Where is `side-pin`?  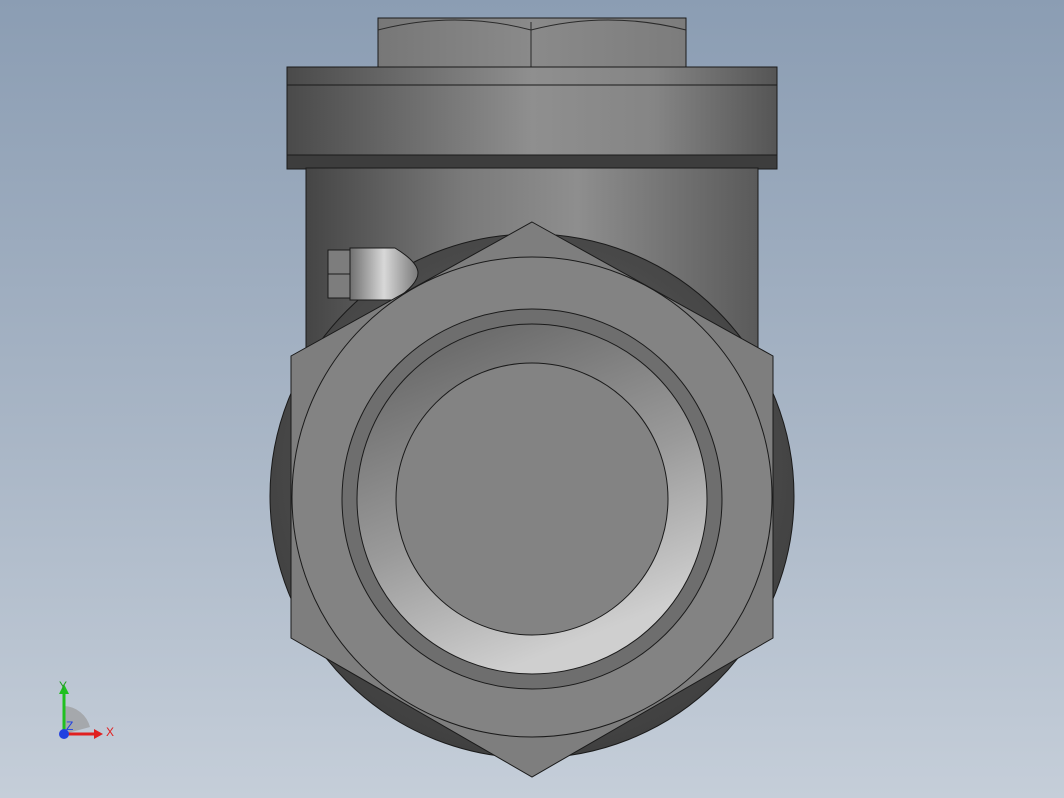
side-pin is located at coordinates (373, 274).